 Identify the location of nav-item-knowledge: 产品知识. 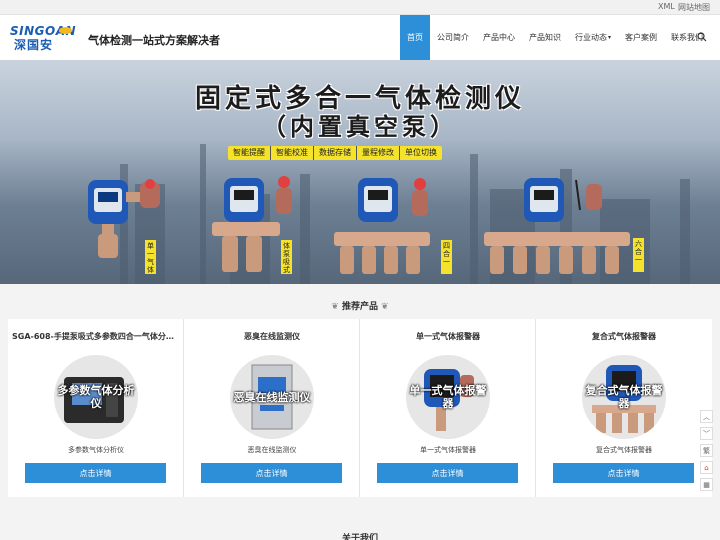
(545, 37).